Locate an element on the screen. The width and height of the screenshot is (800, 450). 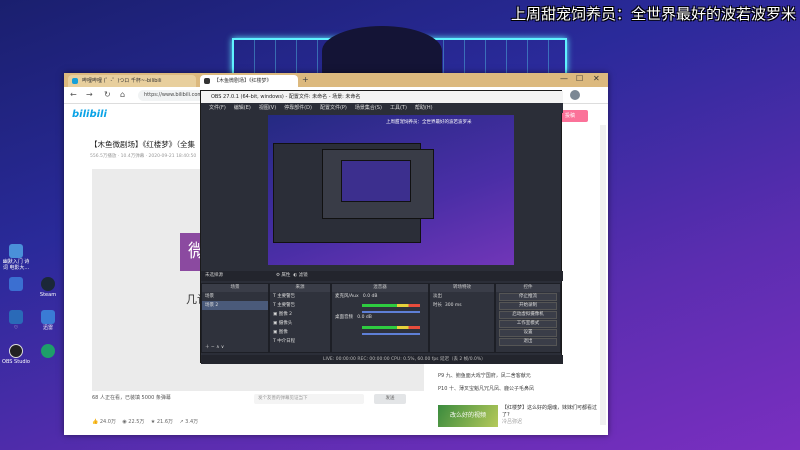
menu-file: 文件(F) is located at coordinates (217, 108).